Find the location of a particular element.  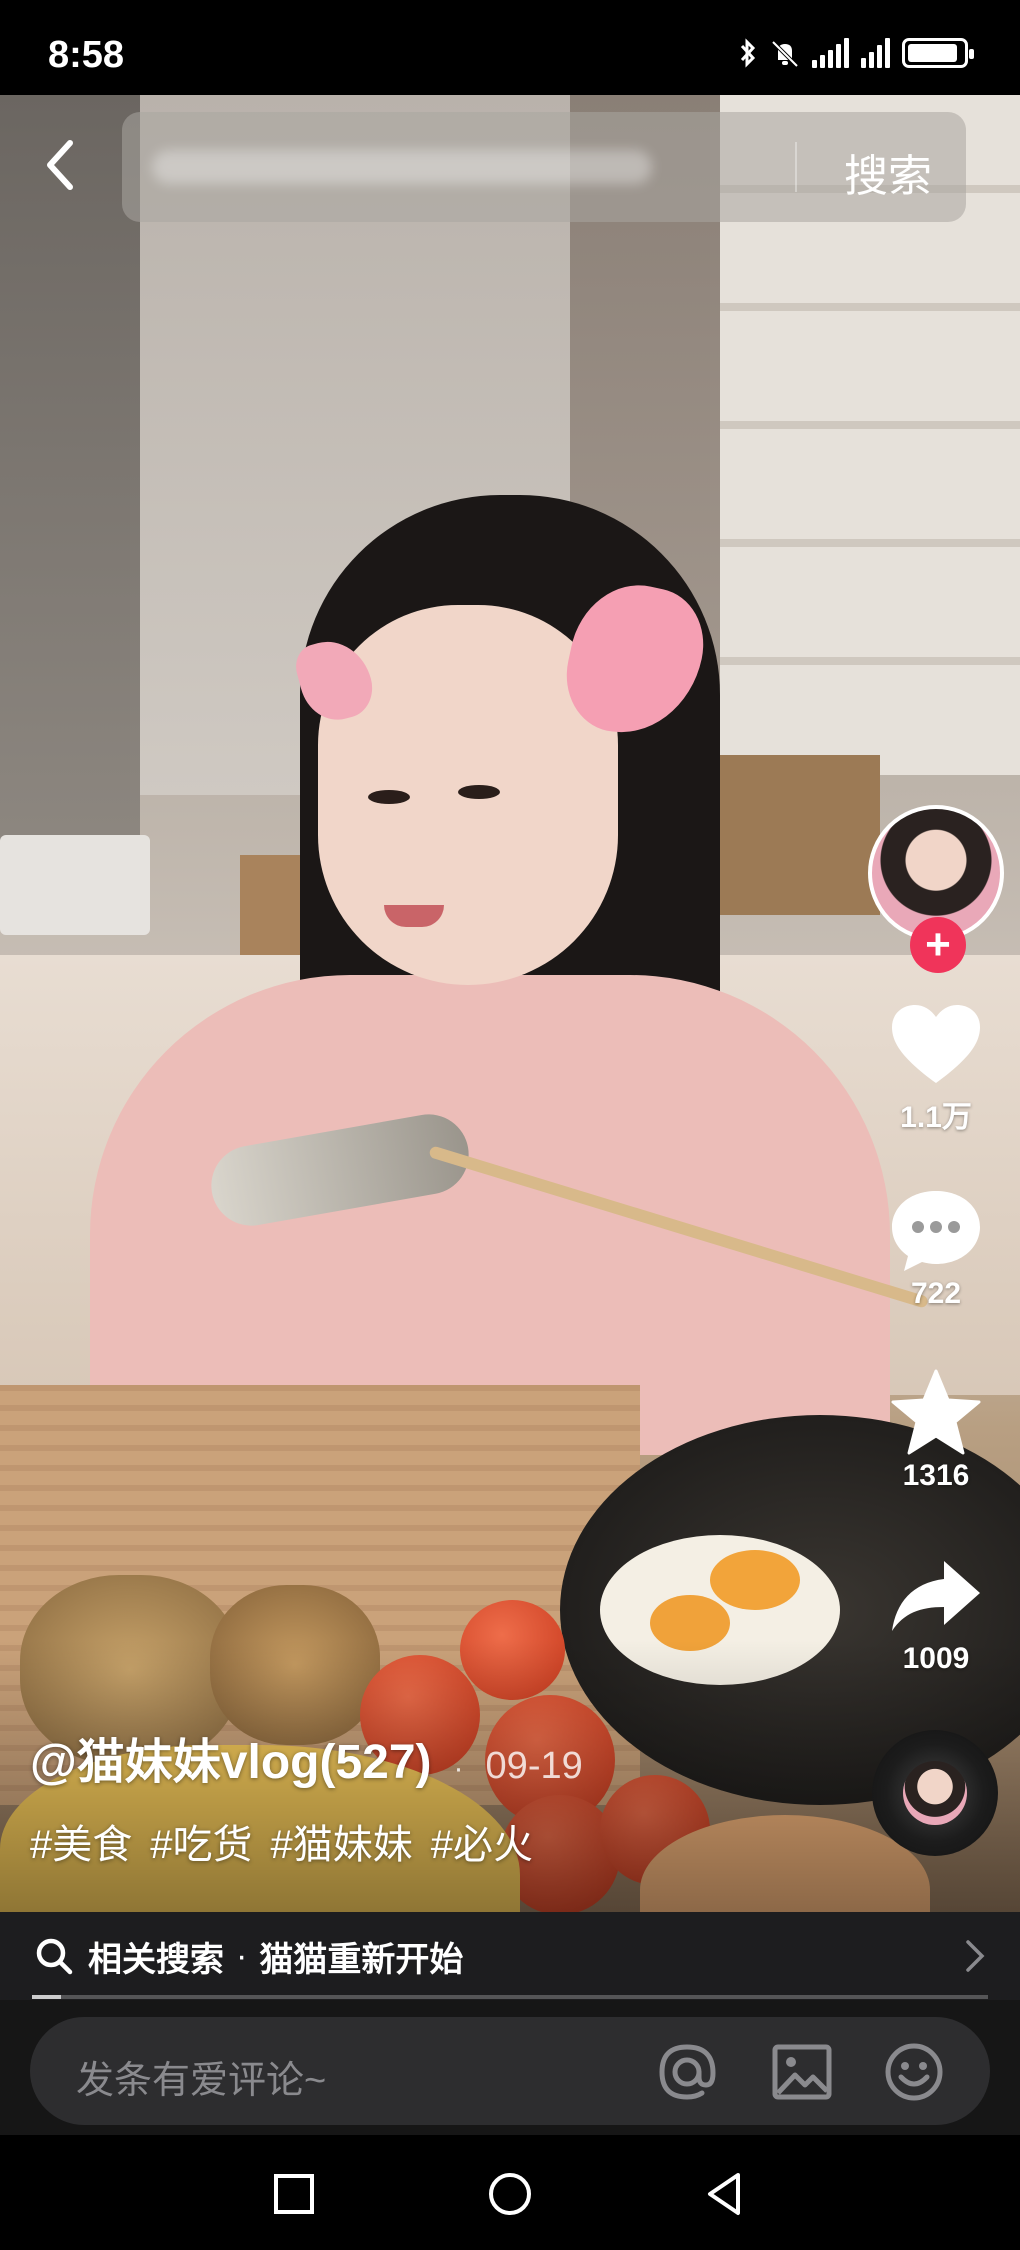

favorite-button: 1316 is located at coordinates (936, 1430).